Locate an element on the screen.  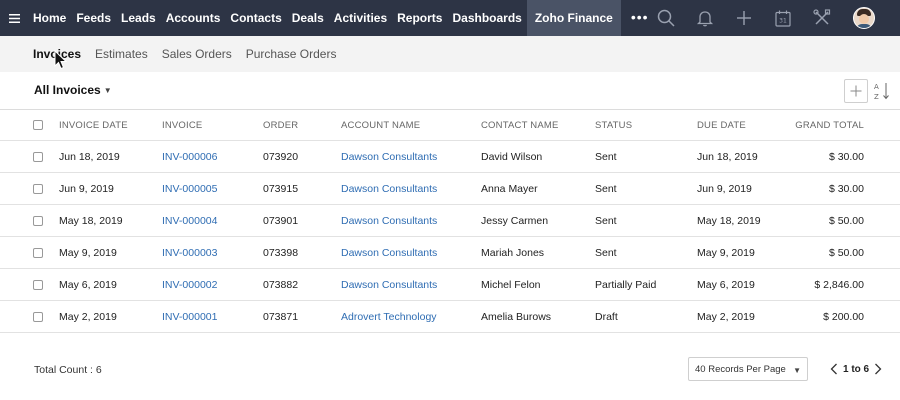
search-icon is located at coordinates (665, 18).